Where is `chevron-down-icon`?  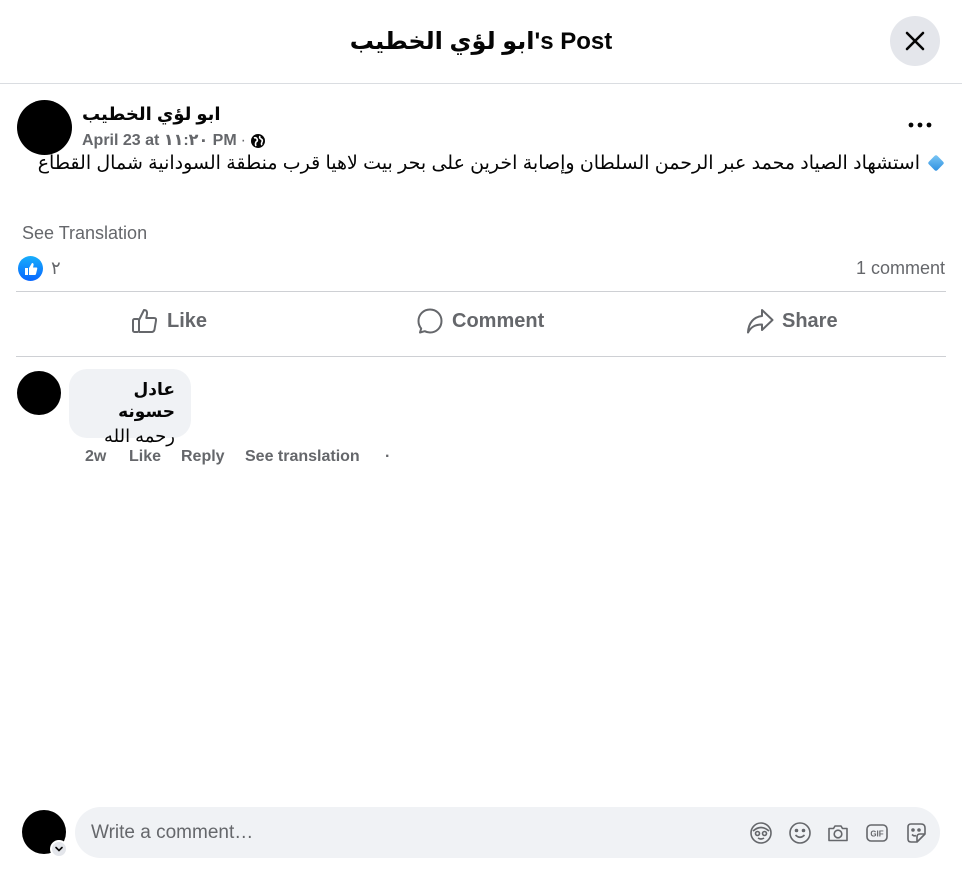 chevron-down-icon is located at coordinates (59, 849).